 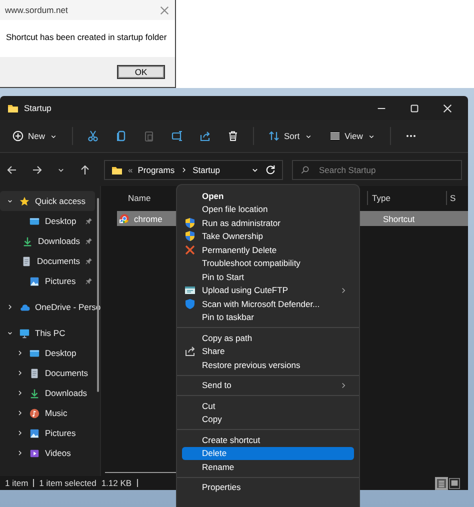 I want to click on status-text: 1 item selected, so click(x=67, y=483).